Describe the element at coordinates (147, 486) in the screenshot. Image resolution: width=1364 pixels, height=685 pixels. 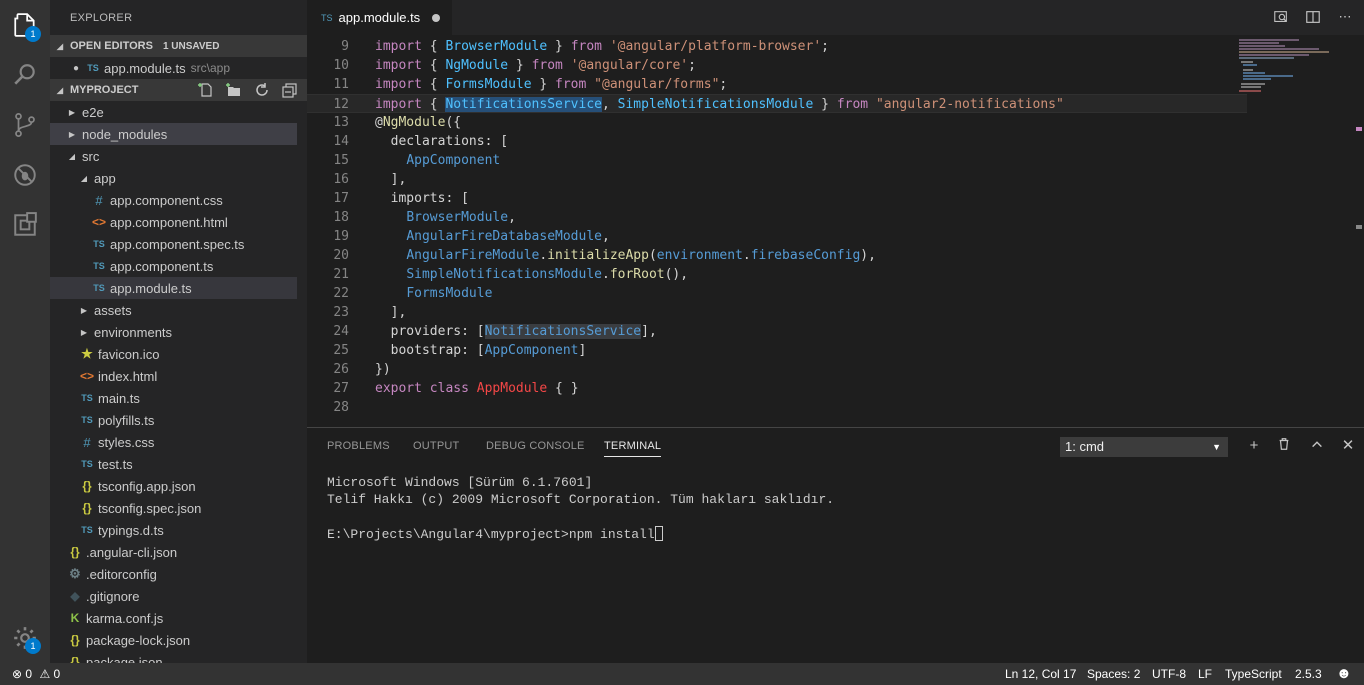
I see `tree-item-label: tsconfig.app.json` at that location.